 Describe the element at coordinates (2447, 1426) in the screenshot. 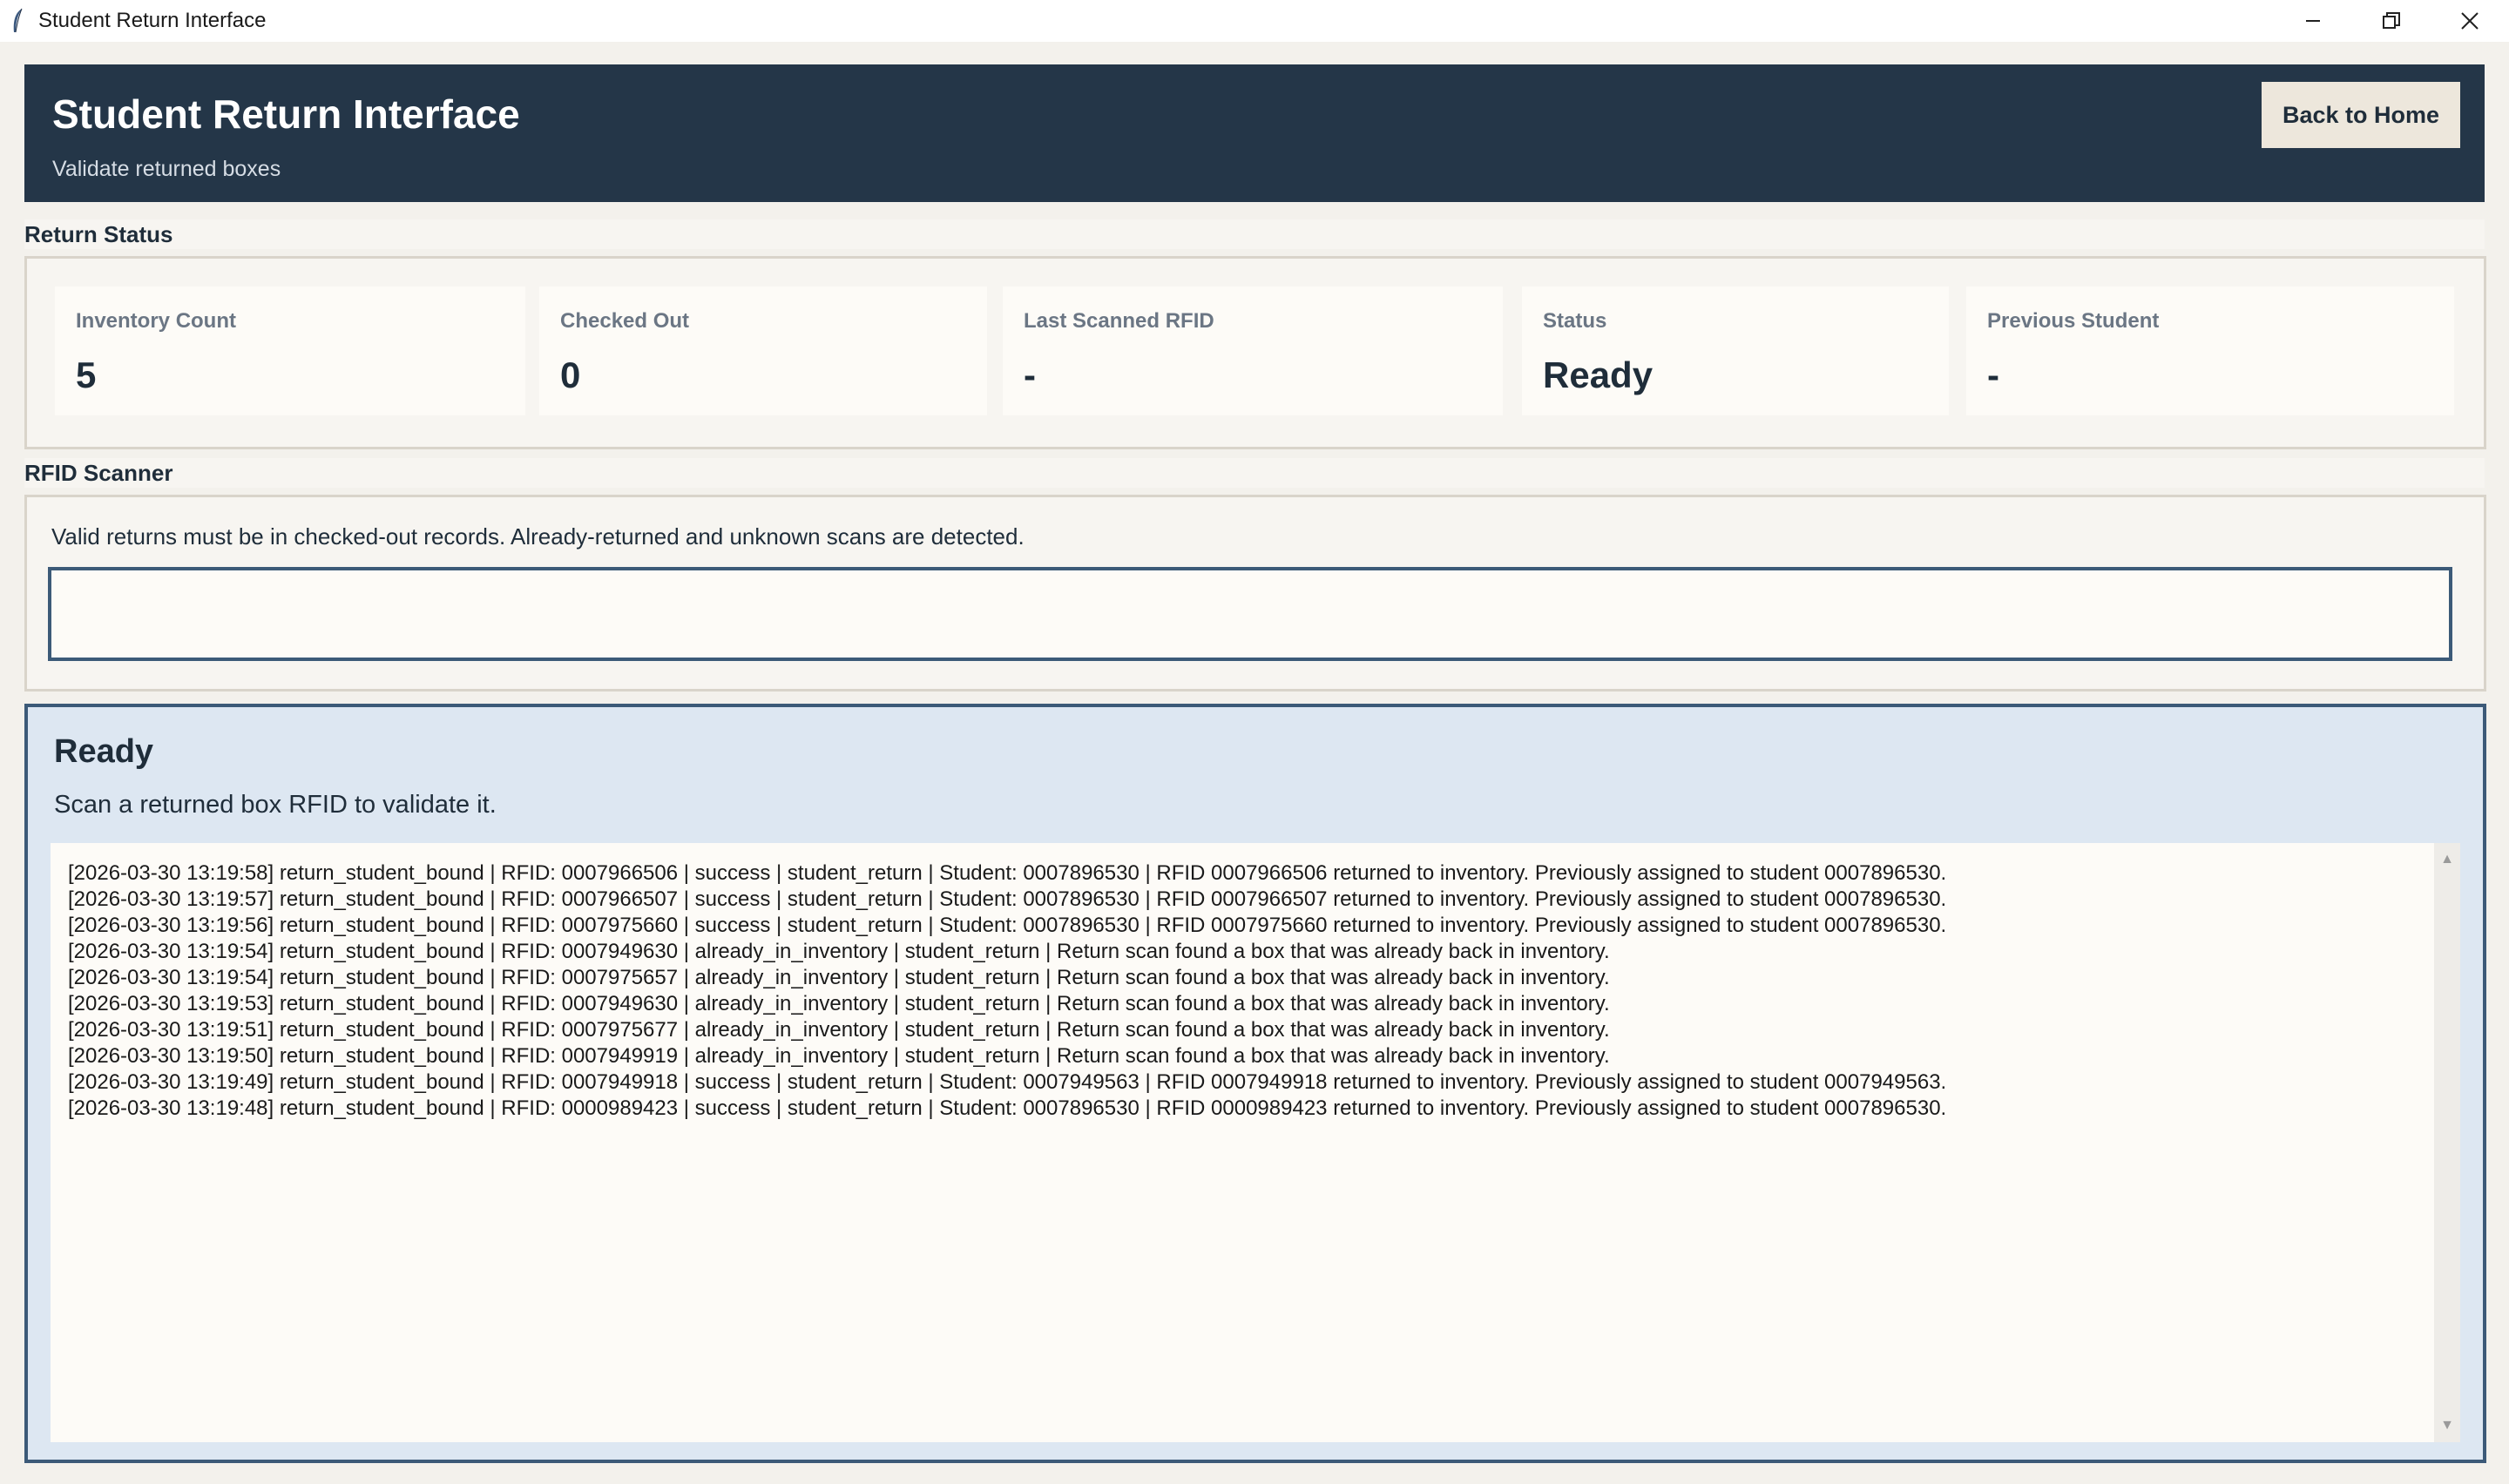

I see `scroll-down-icon: ▼` at that location.